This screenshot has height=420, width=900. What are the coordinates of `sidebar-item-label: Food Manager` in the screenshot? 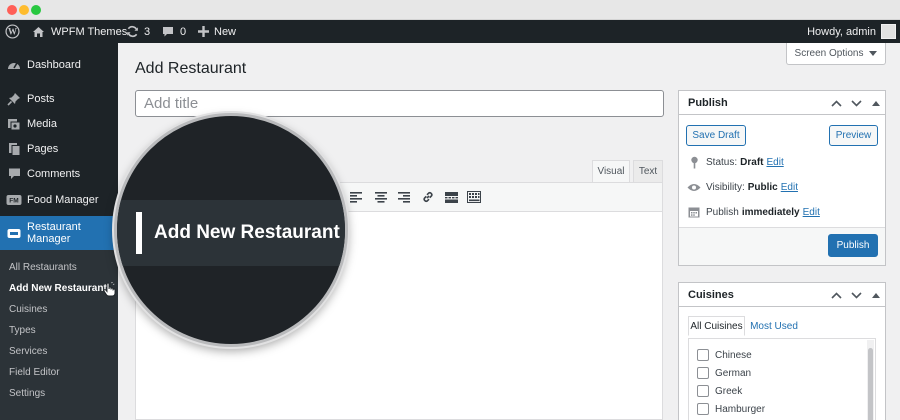 It's located at (63, 199).